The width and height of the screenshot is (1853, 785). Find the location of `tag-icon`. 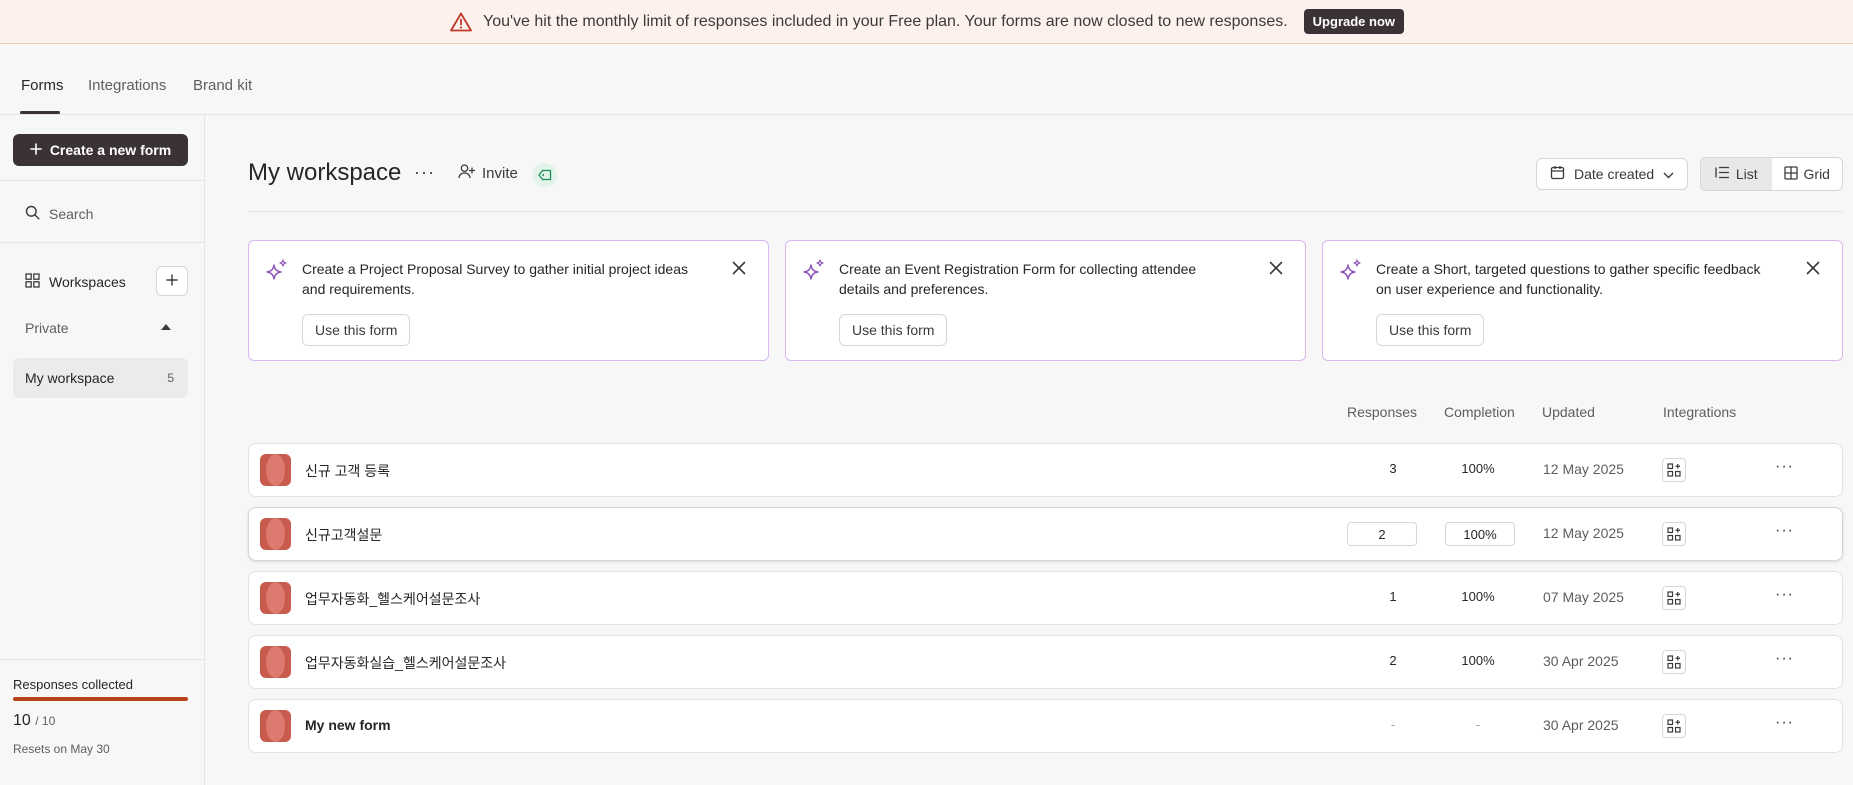

tag-icon is located at coordinates (545, 175).